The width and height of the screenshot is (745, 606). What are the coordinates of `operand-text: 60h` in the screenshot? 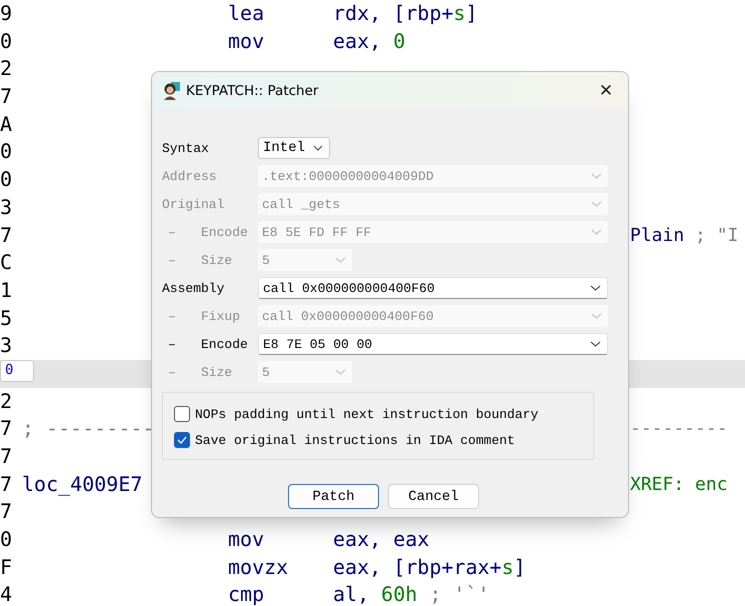 It's located at (399, 594).